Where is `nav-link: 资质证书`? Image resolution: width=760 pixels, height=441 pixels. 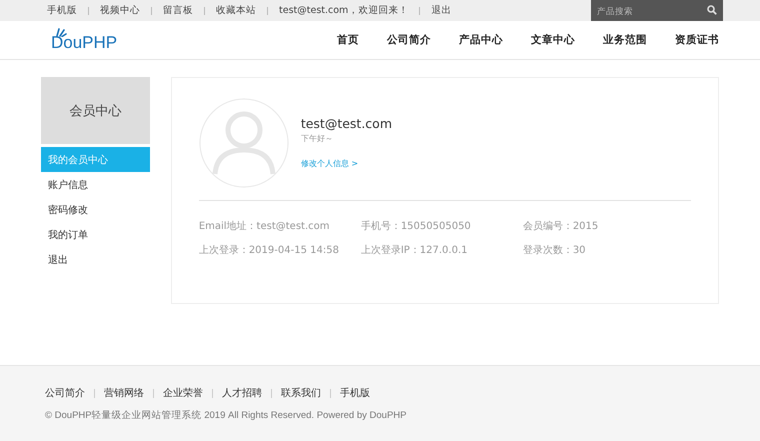
nav-link: 资质证书 is located at coordinates (697, 40).